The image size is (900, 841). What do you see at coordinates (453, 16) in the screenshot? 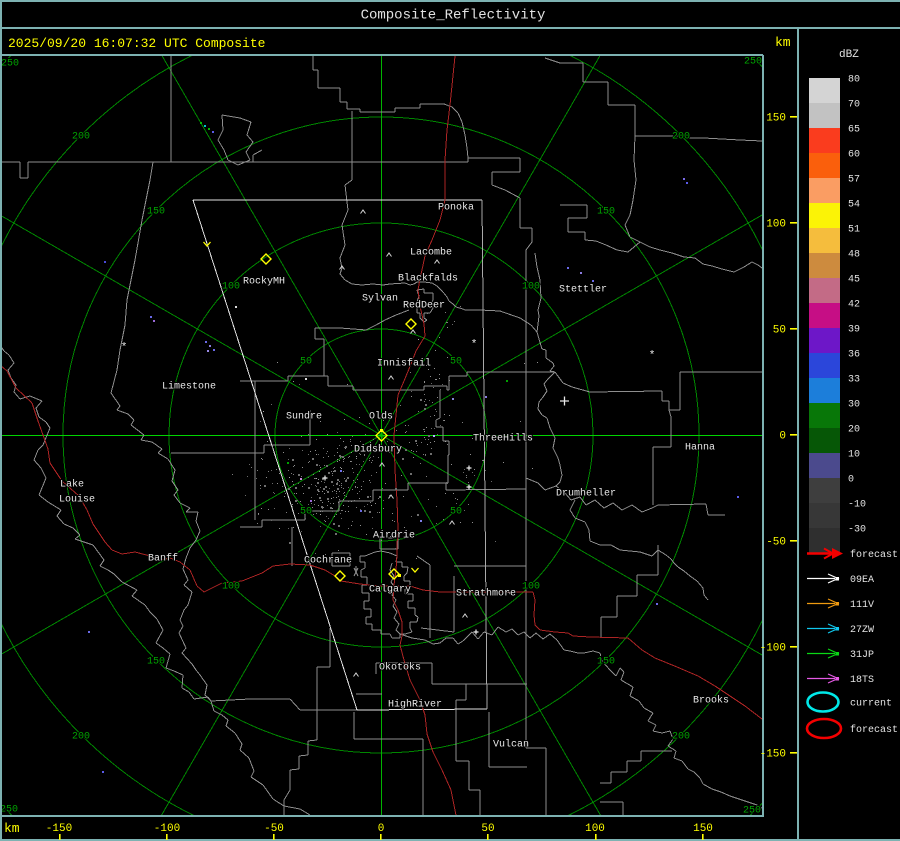
I see `svg-text: Composite_Reflectivity` at bounding box center [453, 16].